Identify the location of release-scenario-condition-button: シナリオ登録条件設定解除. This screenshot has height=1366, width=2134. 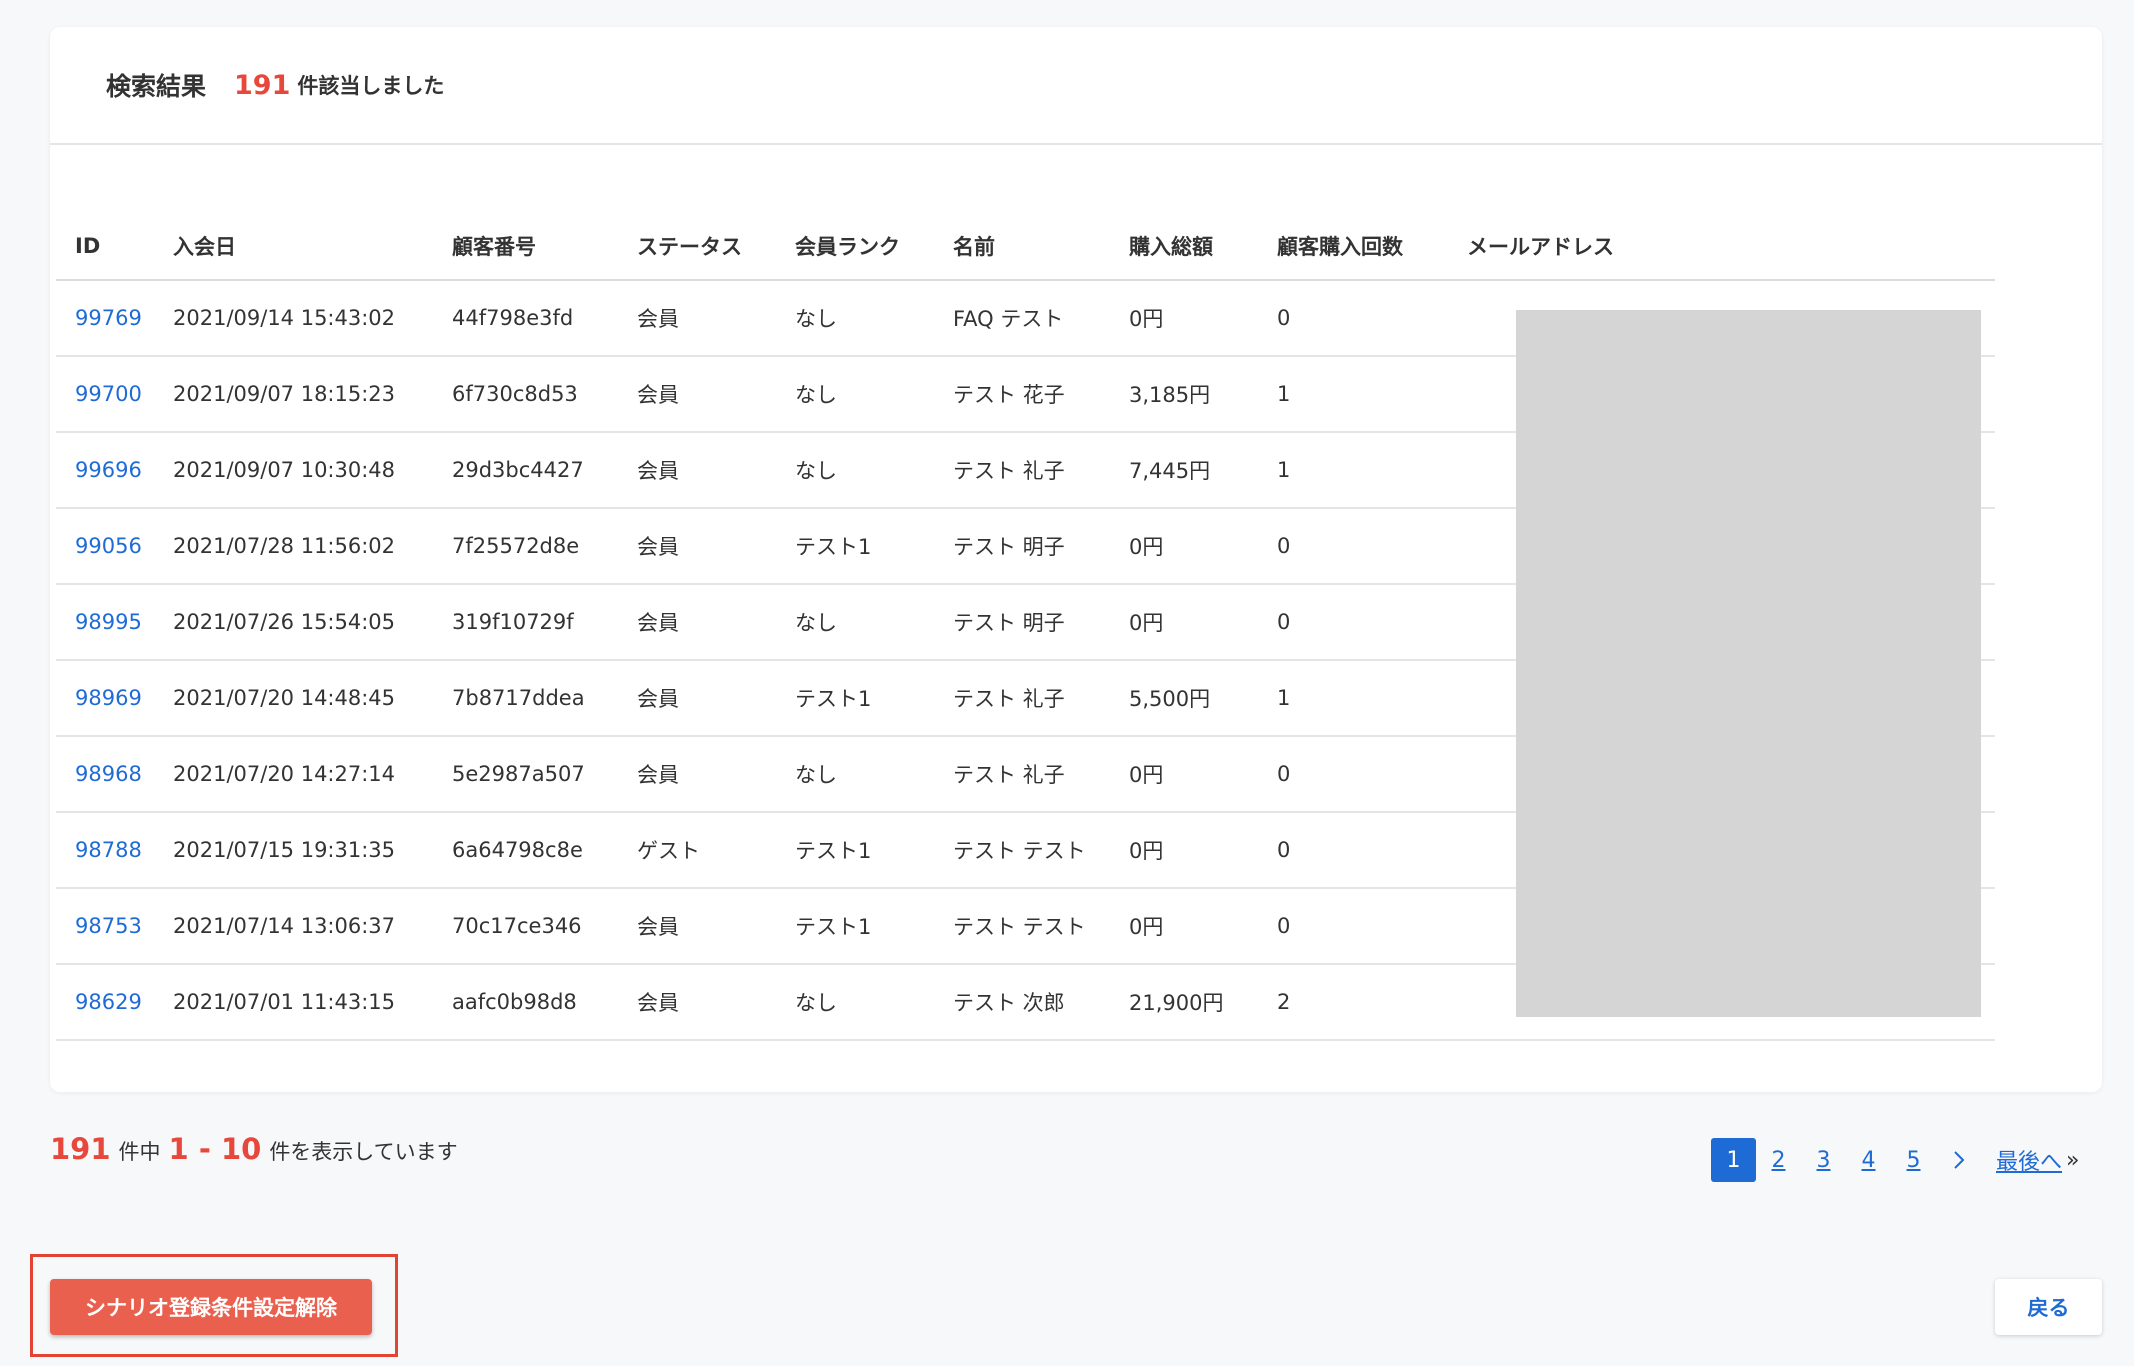
(211, 1307).